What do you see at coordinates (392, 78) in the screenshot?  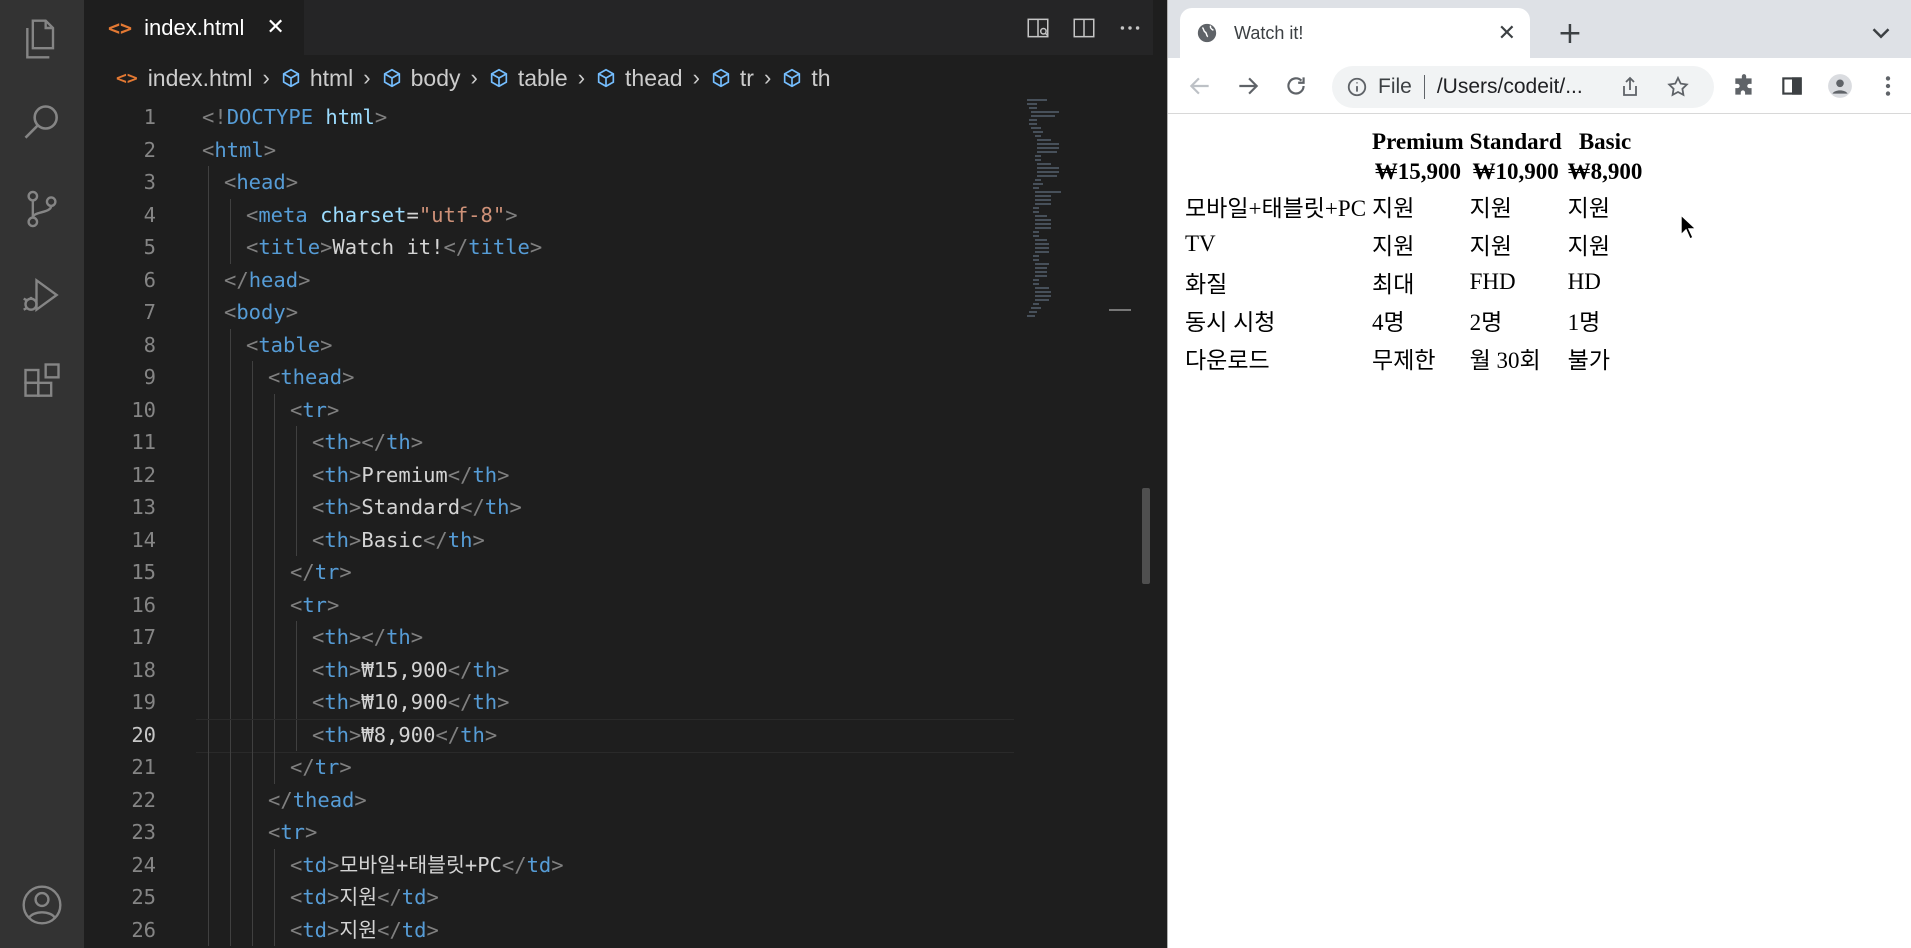 I see `element-icon` at bounding box center [392, 78].